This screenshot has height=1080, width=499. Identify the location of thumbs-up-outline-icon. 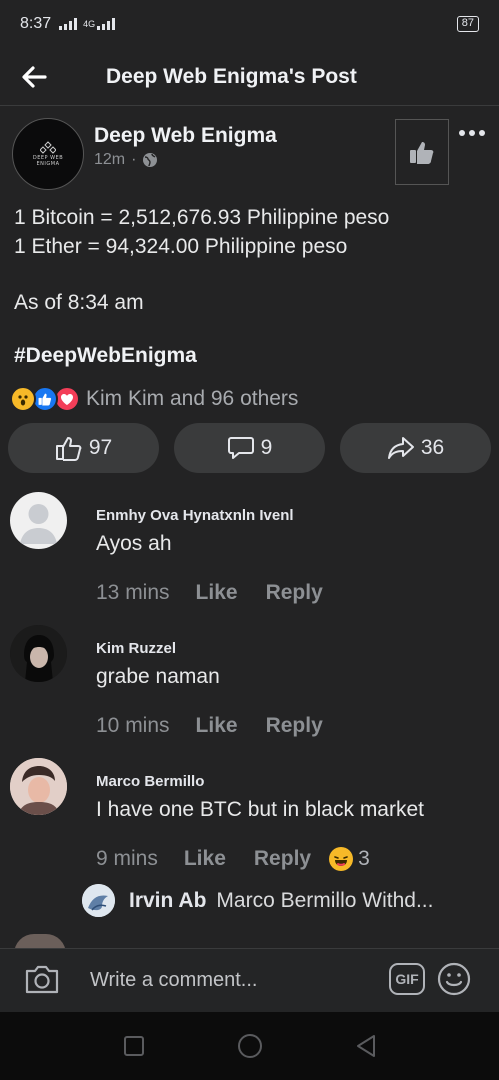
(68, 449).